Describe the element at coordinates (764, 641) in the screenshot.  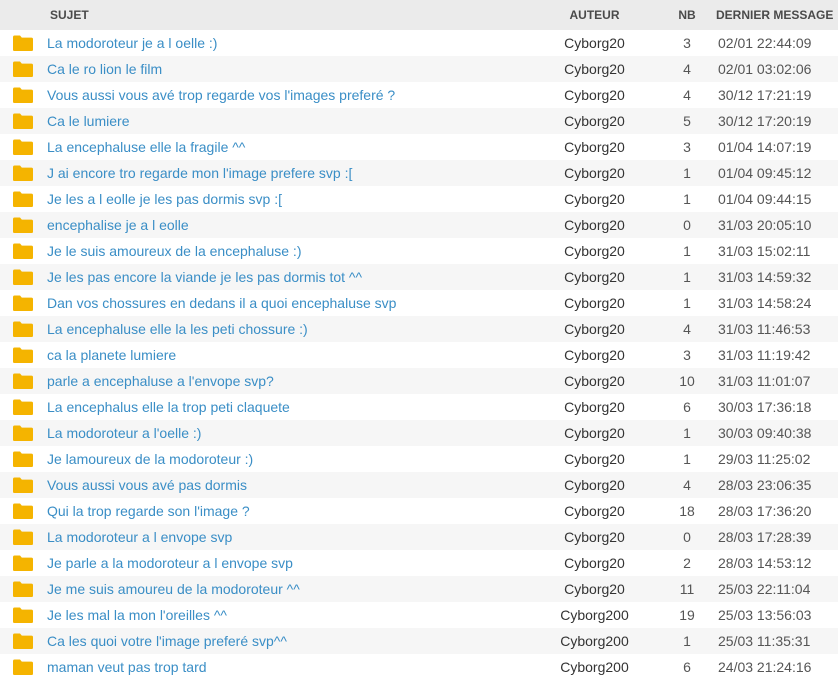
I see `topic-last-message-date: 25/03 11:35:31` at that location.